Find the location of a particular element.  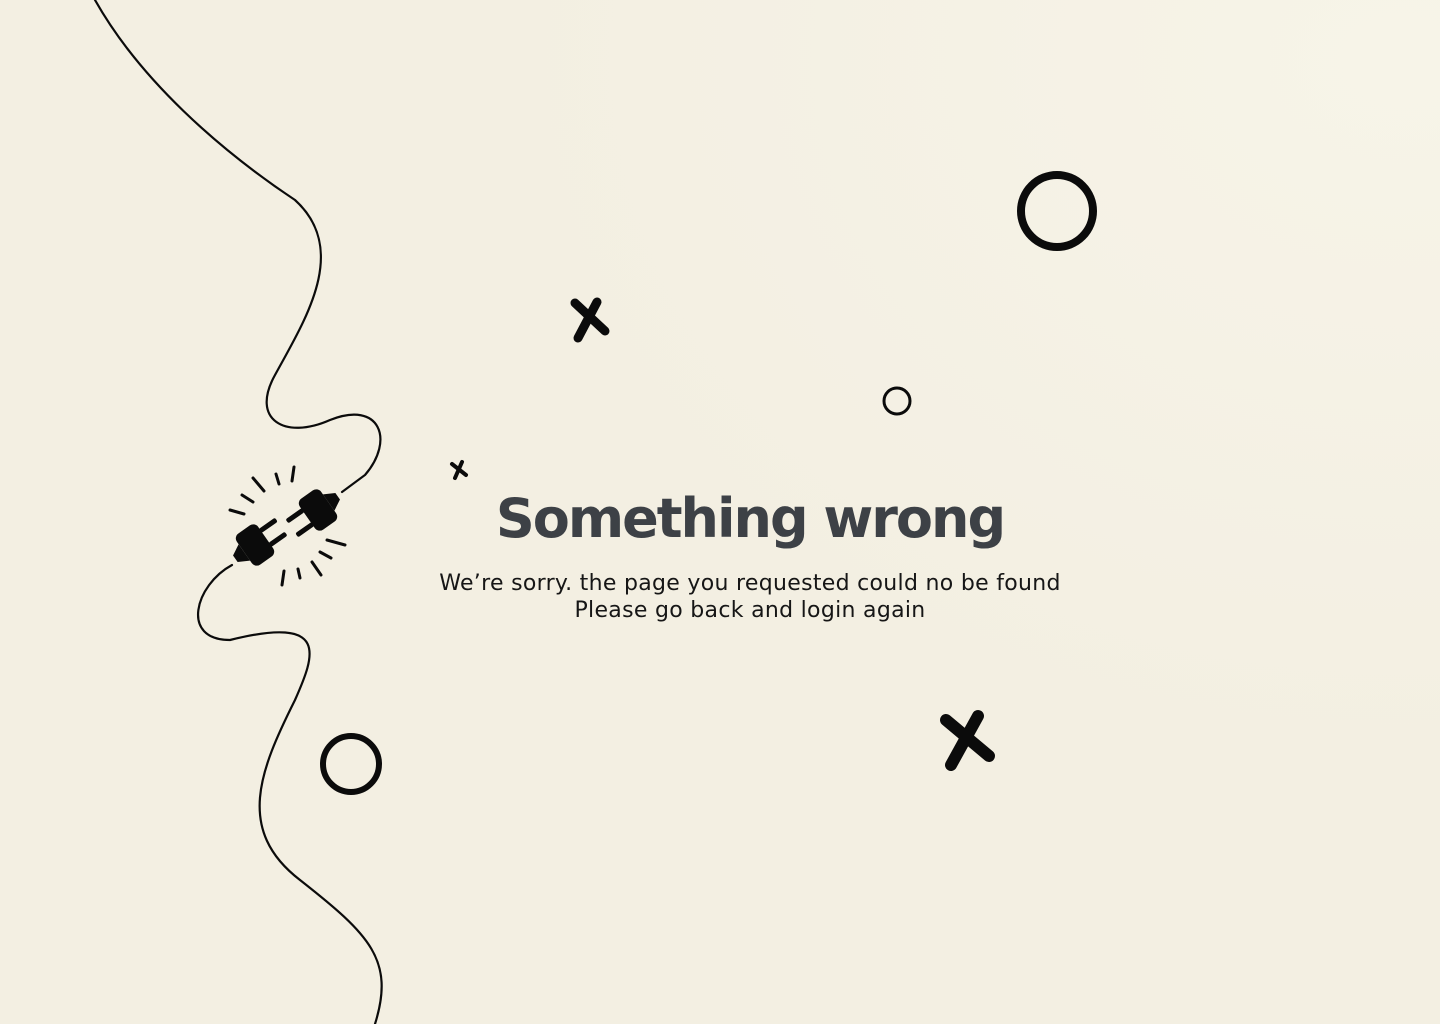

page-title: Something wrong is located at coordinates (750, 518).